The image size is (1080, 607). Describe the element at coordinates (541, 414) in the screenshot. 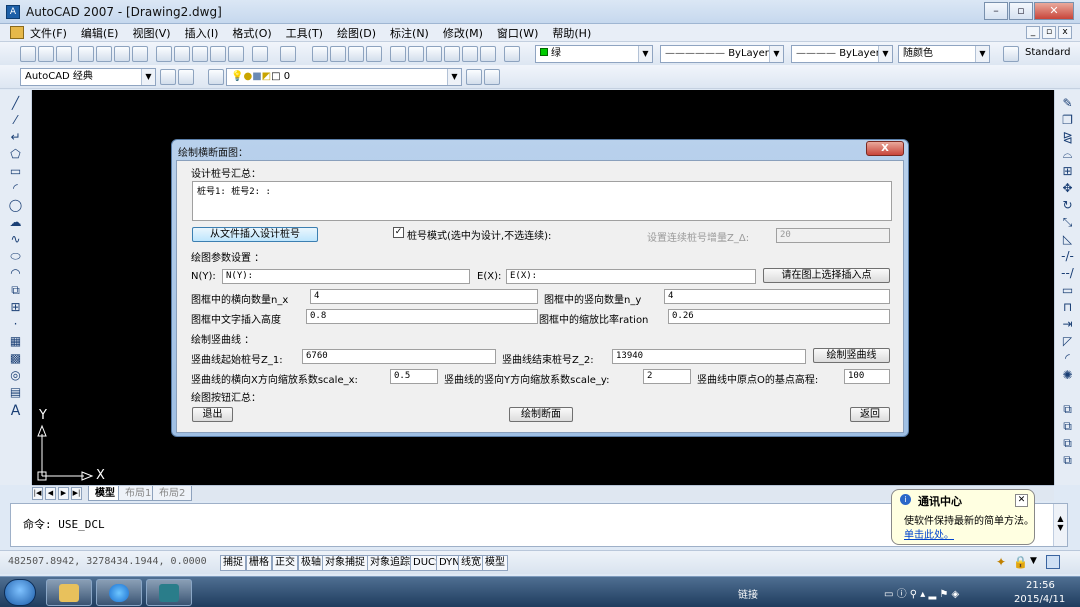

I see `draw-section-button: 绘制断面` at that location.